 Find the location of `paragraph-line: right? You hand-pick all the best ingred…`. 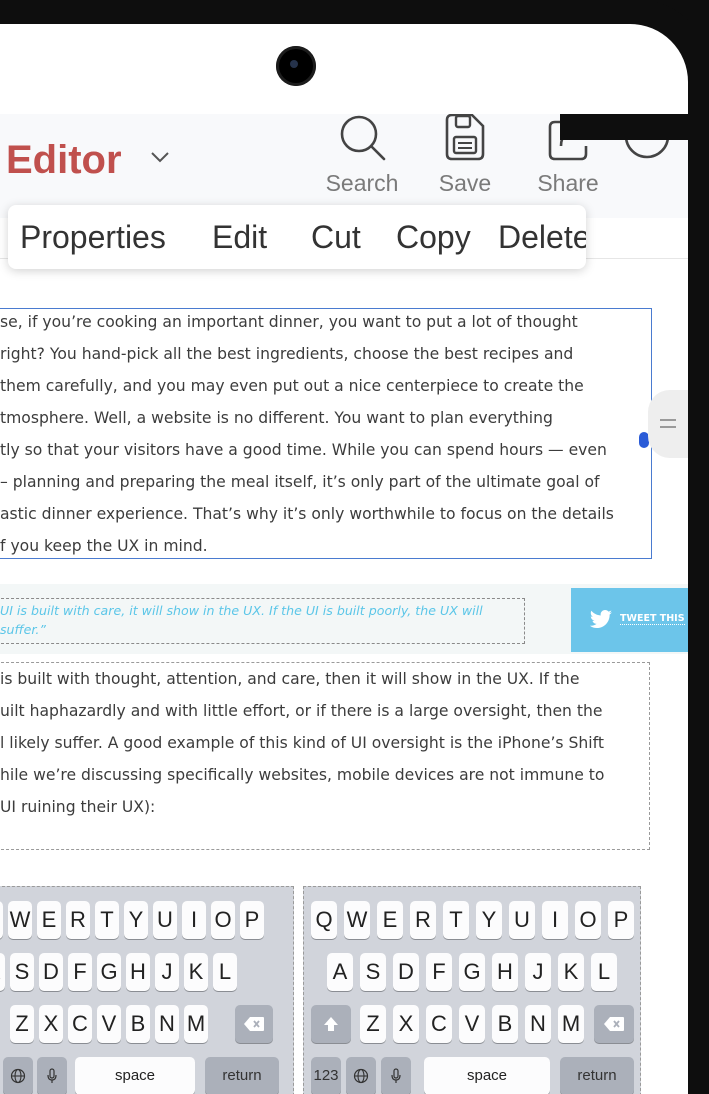

paragraph-line: right? You hand-pick all the best ingred… is located at coordinates (287, 354).